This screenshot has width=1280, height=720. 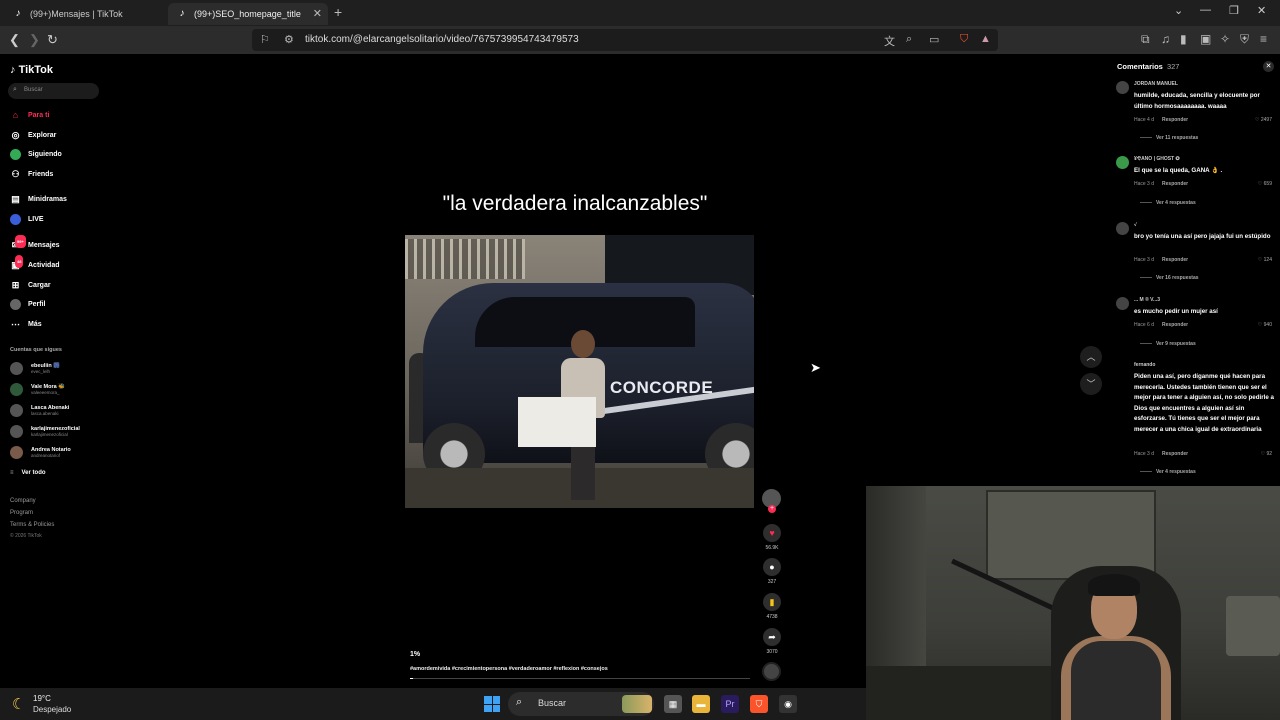 I want to click on nav-perfil: Perfil, so click(x=28, y=304).